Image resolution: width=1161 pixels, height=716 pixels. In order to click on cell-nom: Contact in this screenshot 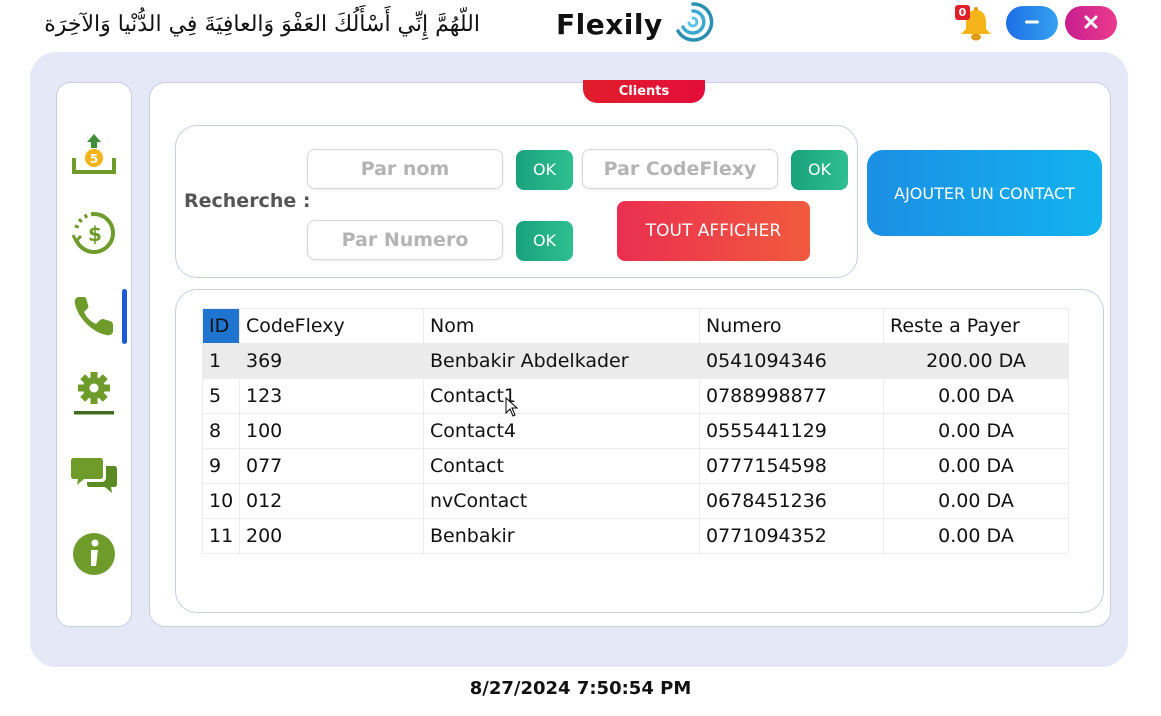, I will do `click(561, 466)`.